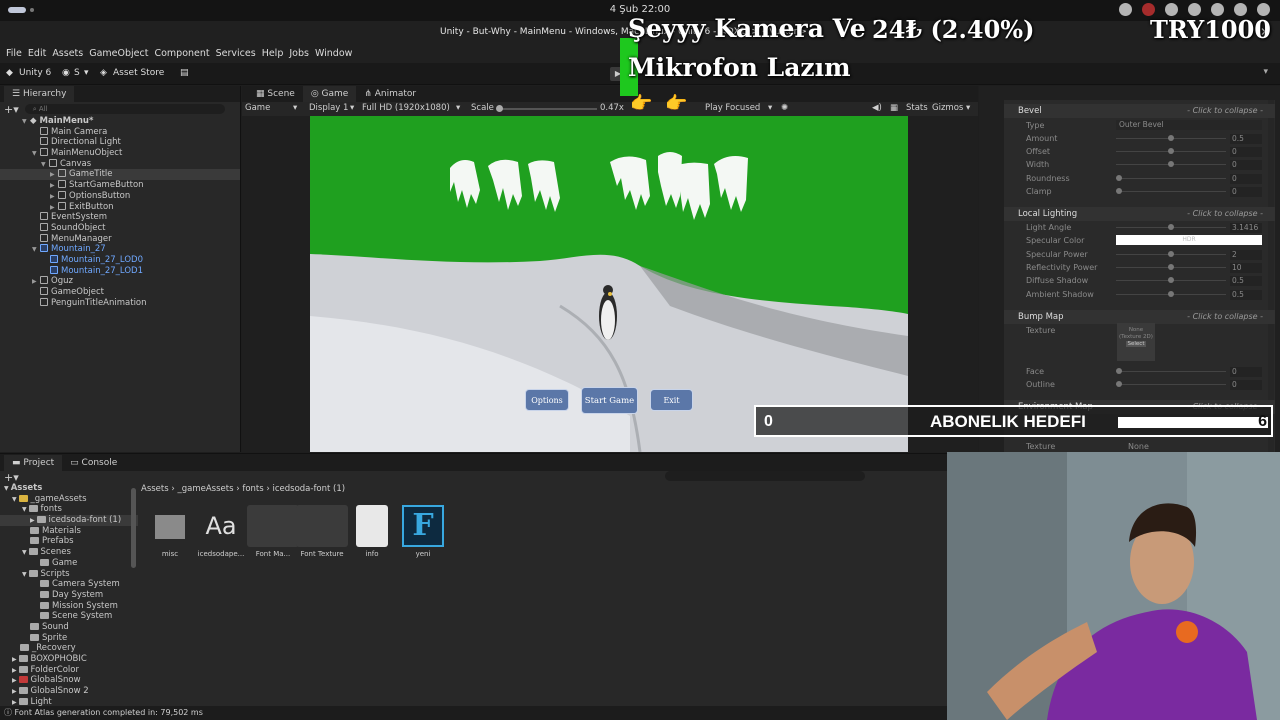 The image size is (1280, 720). I want to click on tab-console: ▭ Console, so click(93, 463).